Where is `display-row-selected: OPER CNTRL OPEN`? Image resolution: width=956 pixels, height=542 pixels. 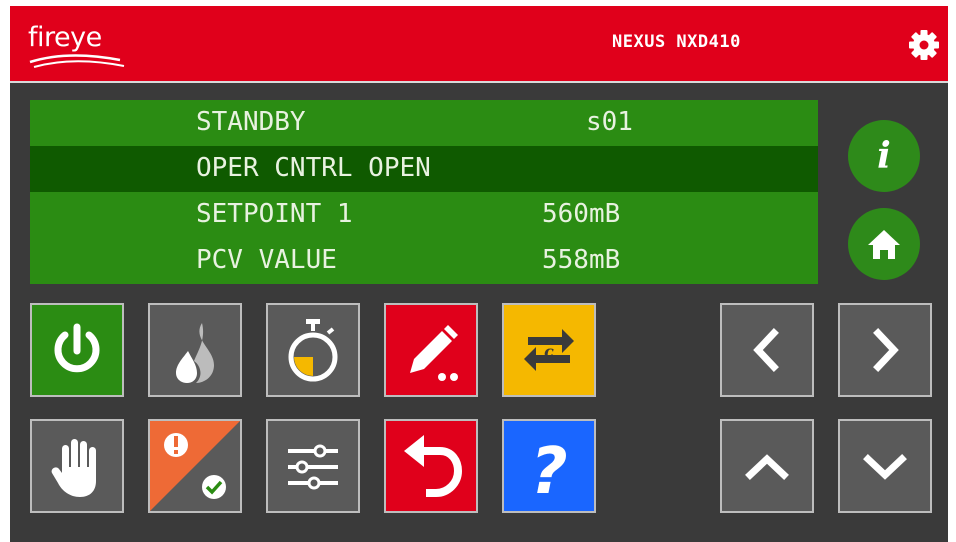
display-row-selected: OPER CNTRL OPEN is located at coordinates (424, 169).